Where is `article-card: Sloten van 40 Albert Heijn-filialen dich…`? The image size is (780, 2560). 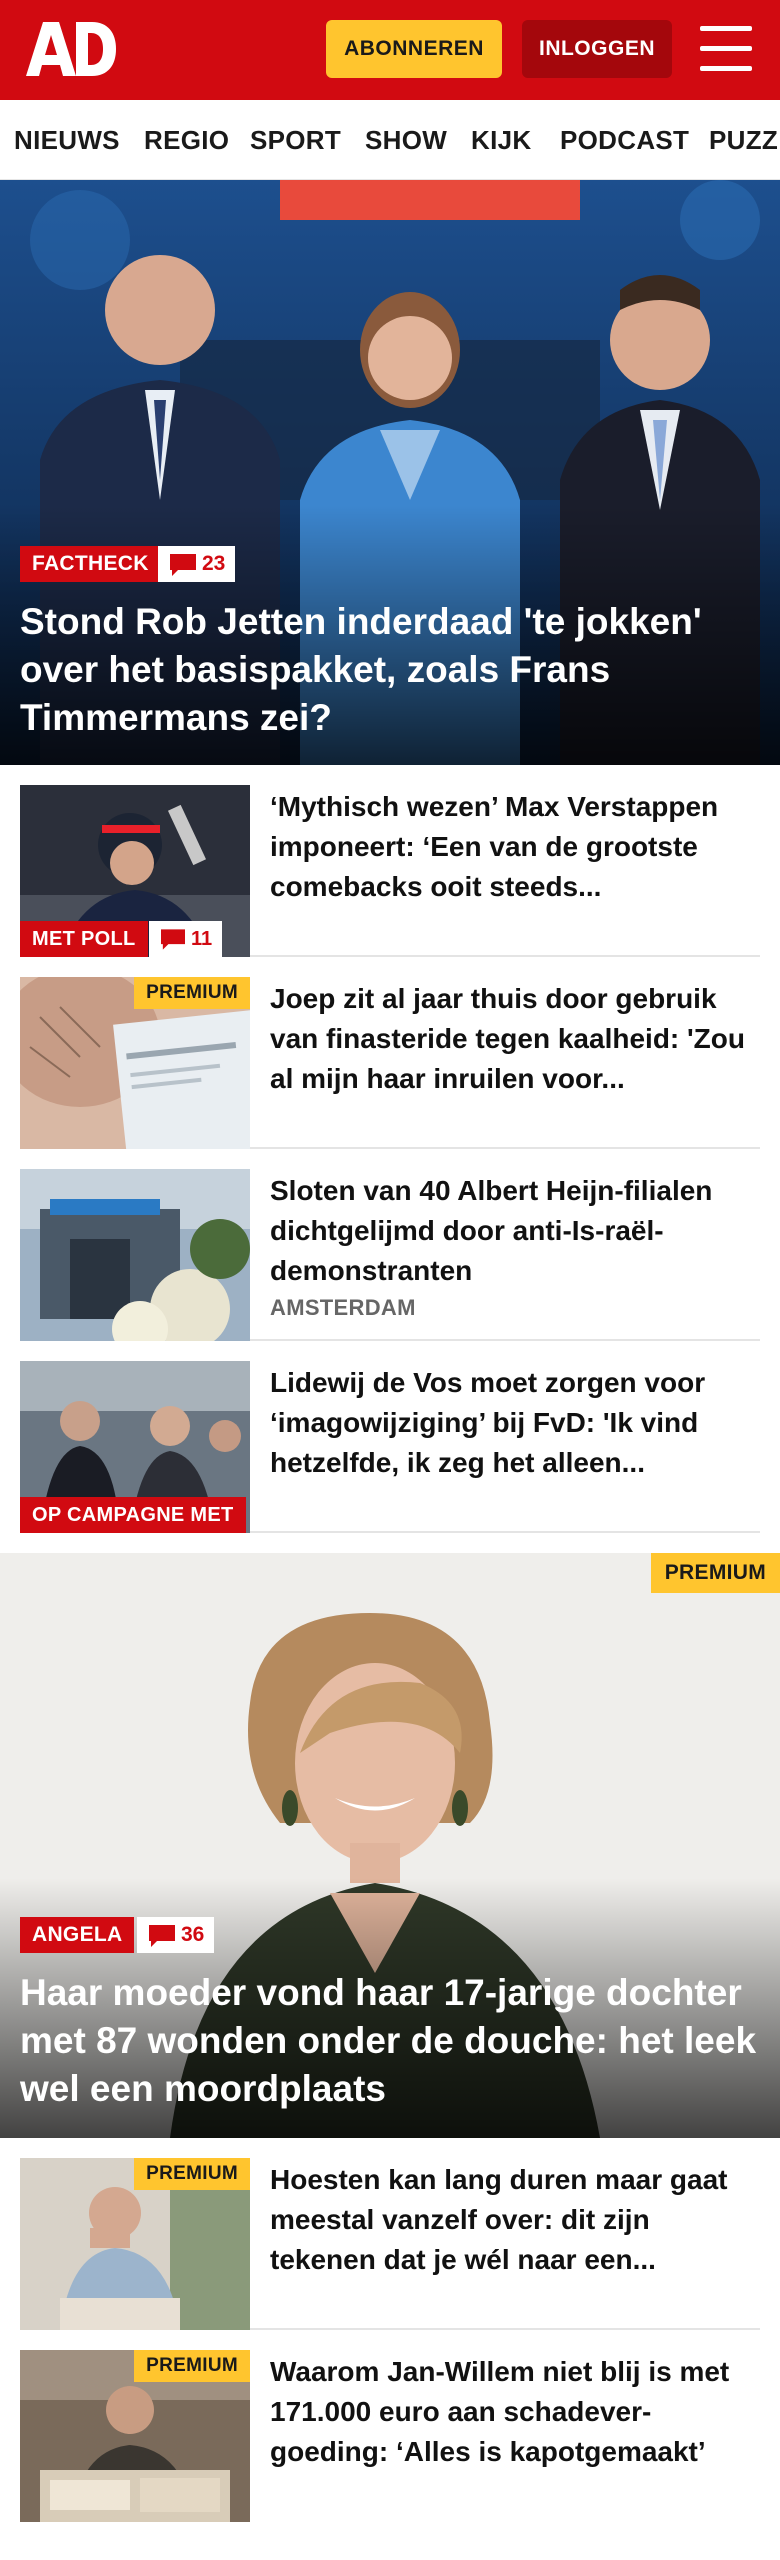 article-card: Sloten van 40 Albert Heijn-filialen dich… is located at coordinates (390, 1245).